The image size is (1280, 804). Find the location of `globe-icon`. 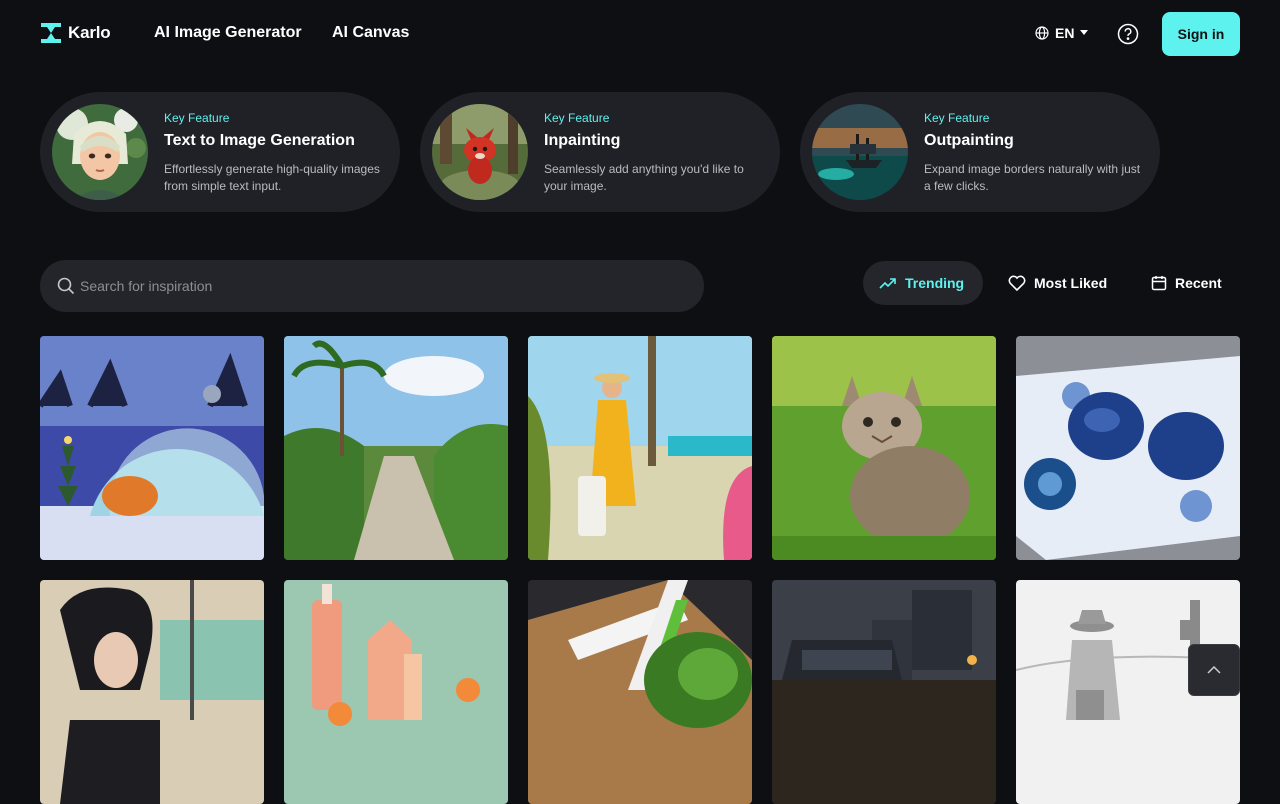

globe-icon is located at coordinates (1042, 33).